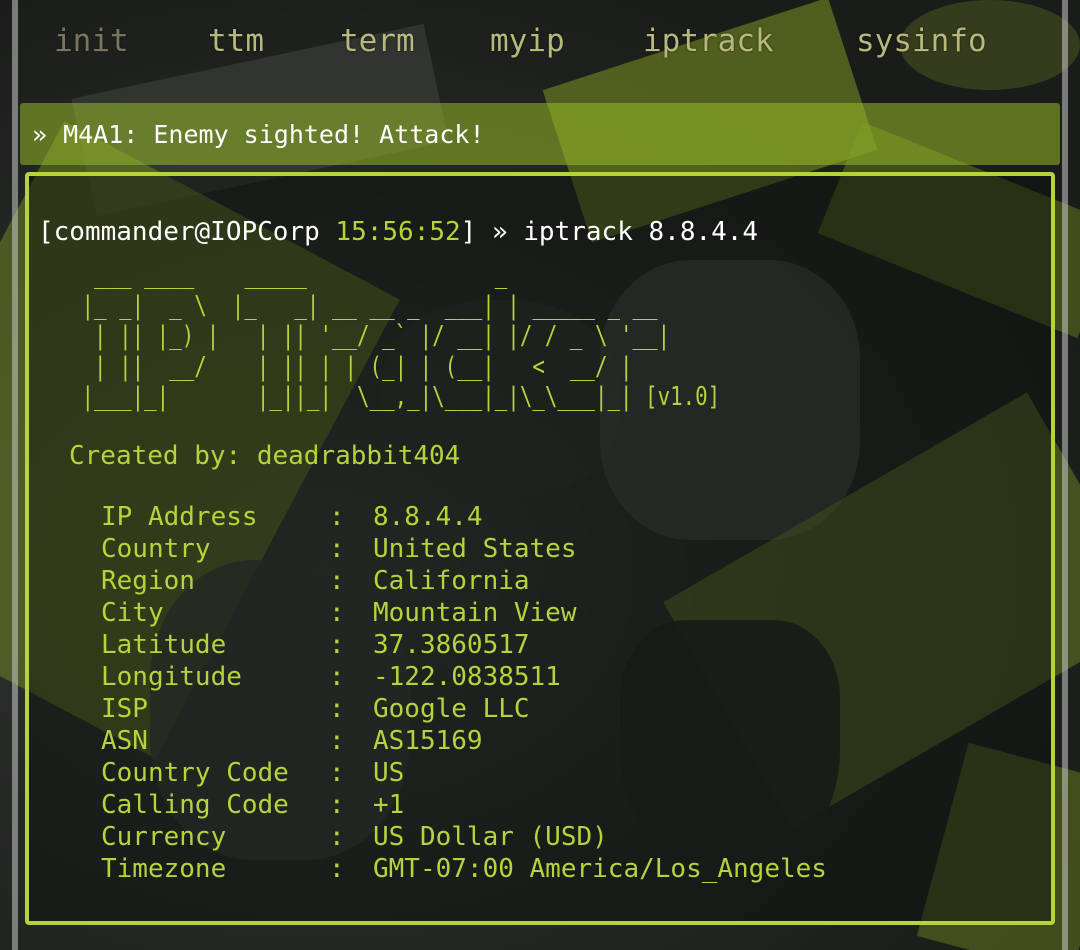 The image size is (1080, 950). Describe the element at coordinates (451, 645) in the screenshot. I see `info-value: 37.3860517` at that location.